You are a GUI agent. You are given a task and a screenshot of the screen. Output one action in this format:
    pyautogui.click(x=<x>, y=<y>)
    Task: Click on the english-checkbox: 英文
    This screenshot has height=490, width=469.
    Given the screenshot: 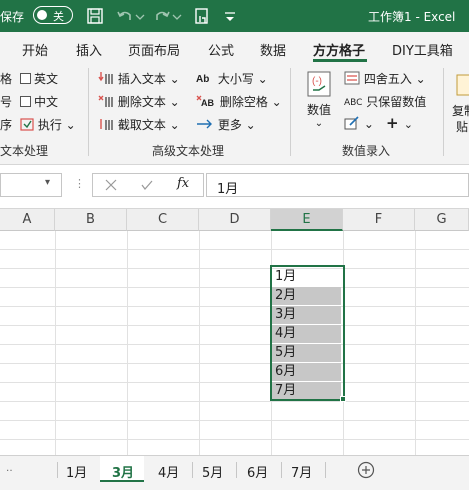 What is the action you would take?
    pyautogui.click(x=39, y=78)
    